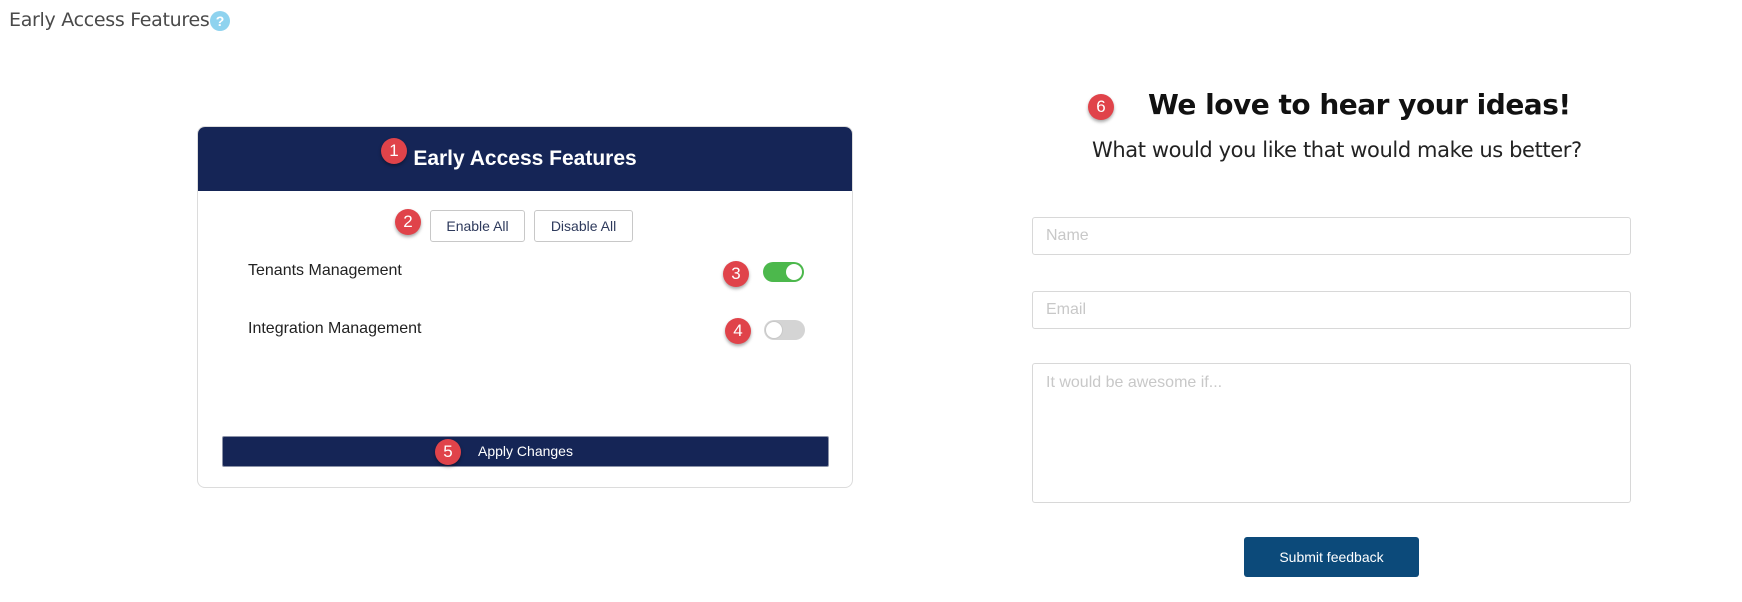 This screenshot has width=1742, height=602. What do you see at coordinates (109, 20) in the screenshot?
I see `page-title: Early Access Features` at bounding box center [109, 20].